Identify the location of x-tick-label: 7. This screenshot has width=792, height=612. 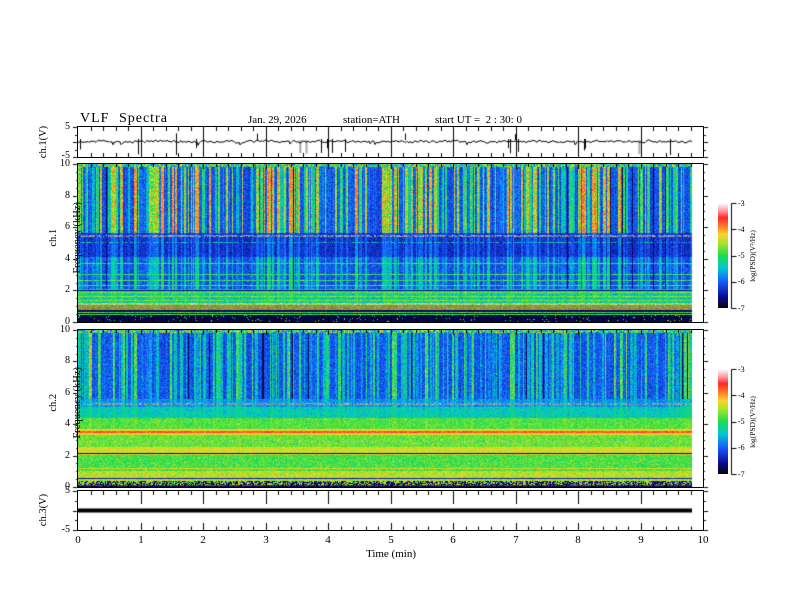
(516, 540).